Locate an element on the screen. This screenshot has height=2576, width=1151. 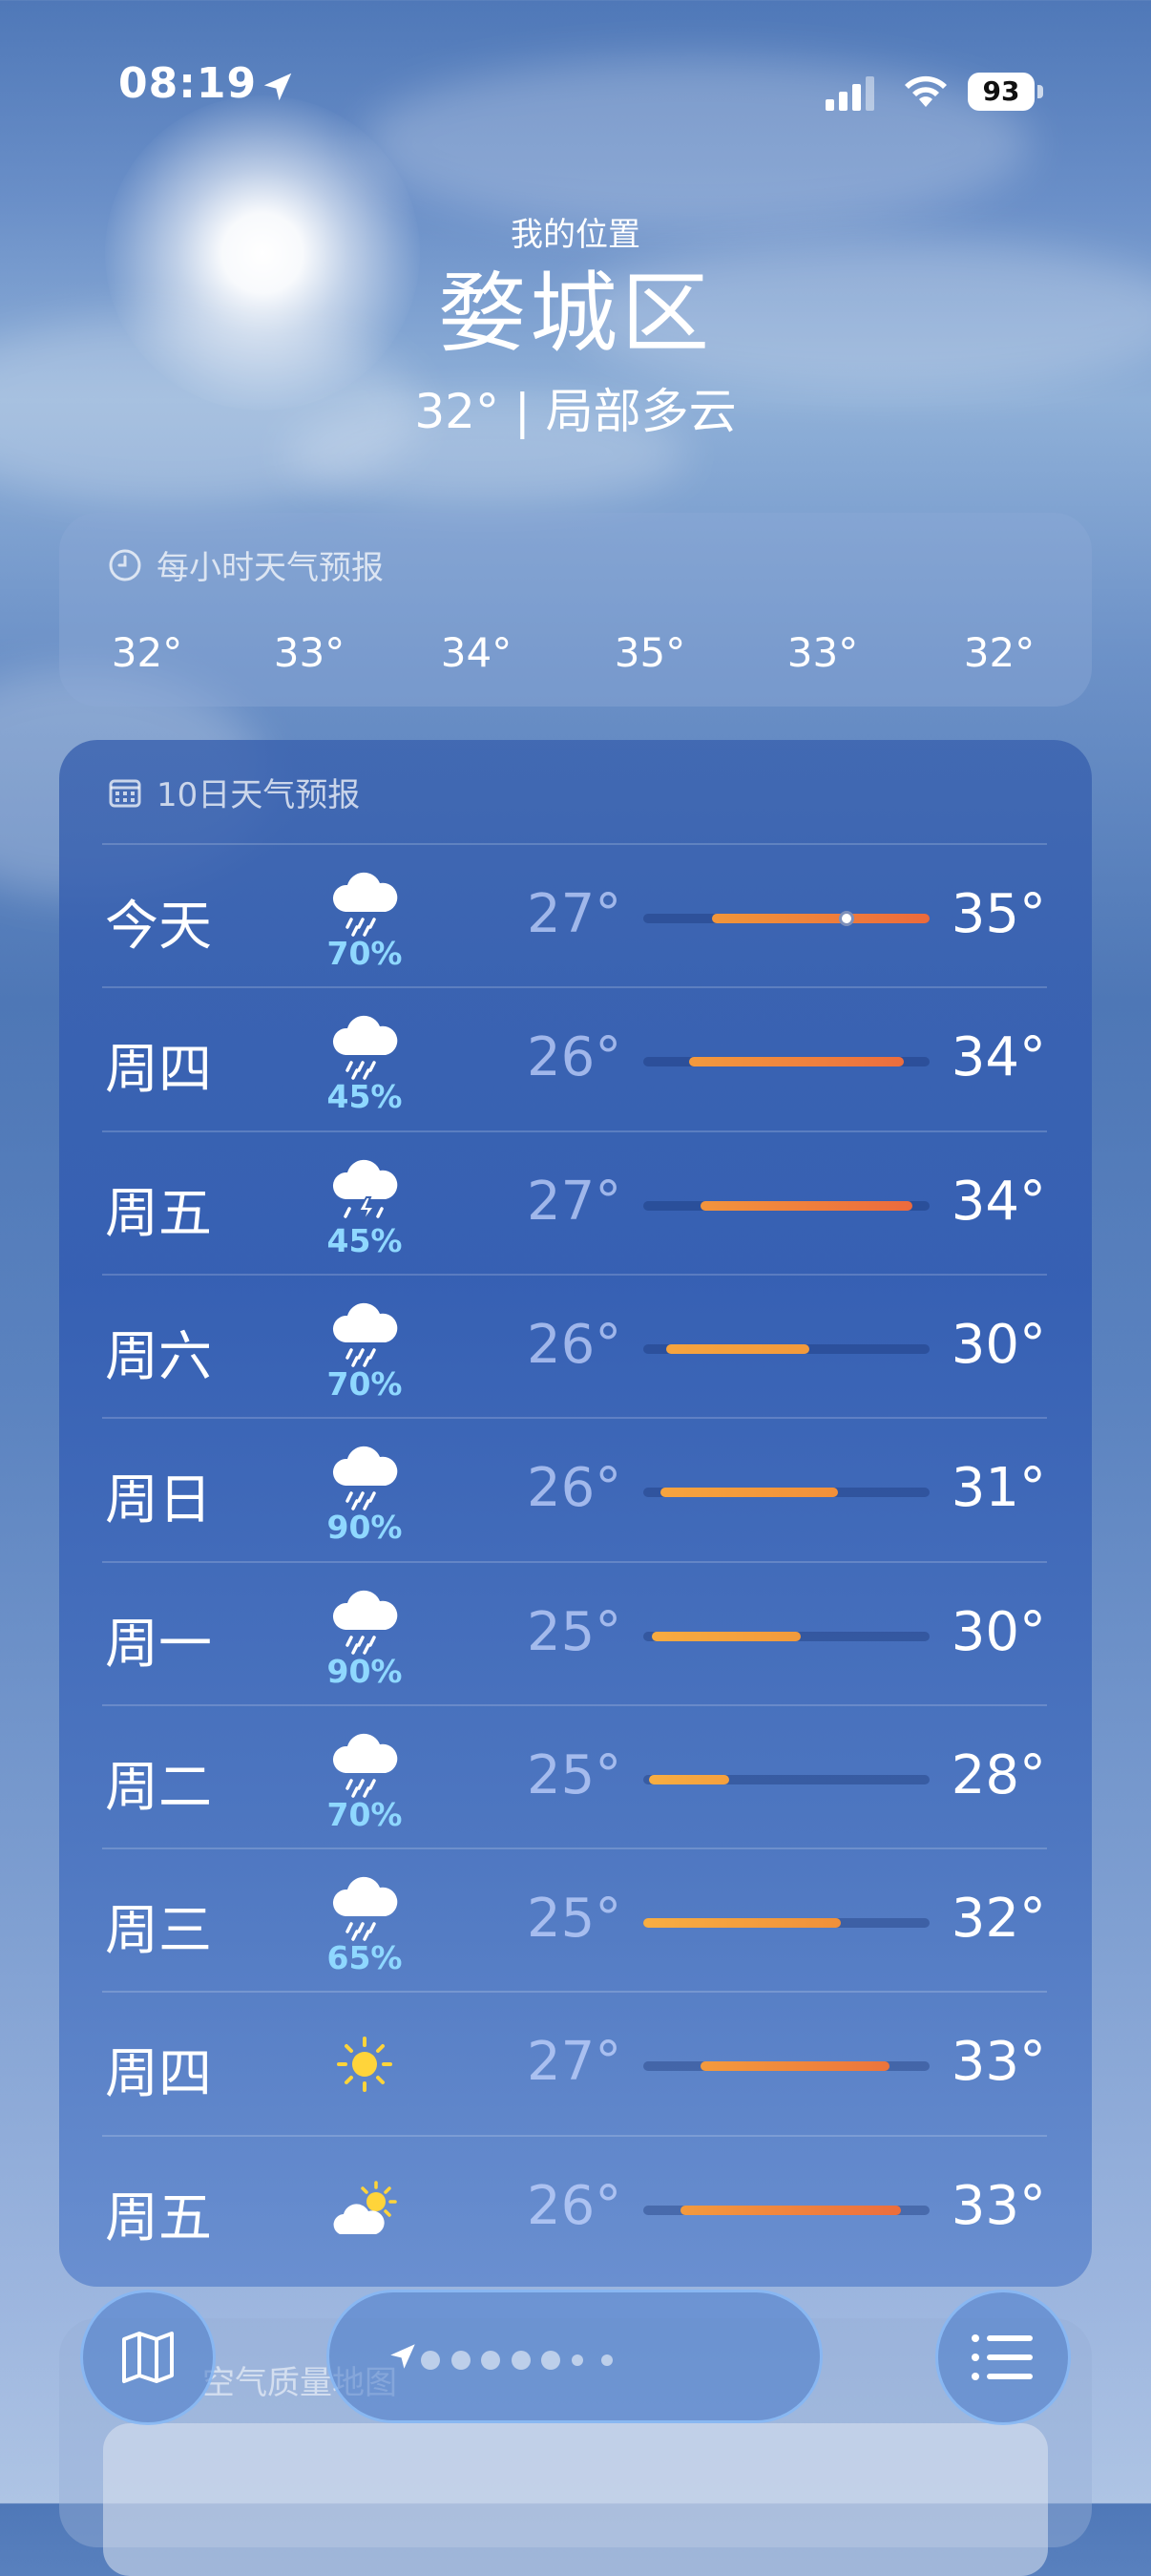
hourly-forecast-header: 每小时天气预报 is located at coordinates (245, 564).